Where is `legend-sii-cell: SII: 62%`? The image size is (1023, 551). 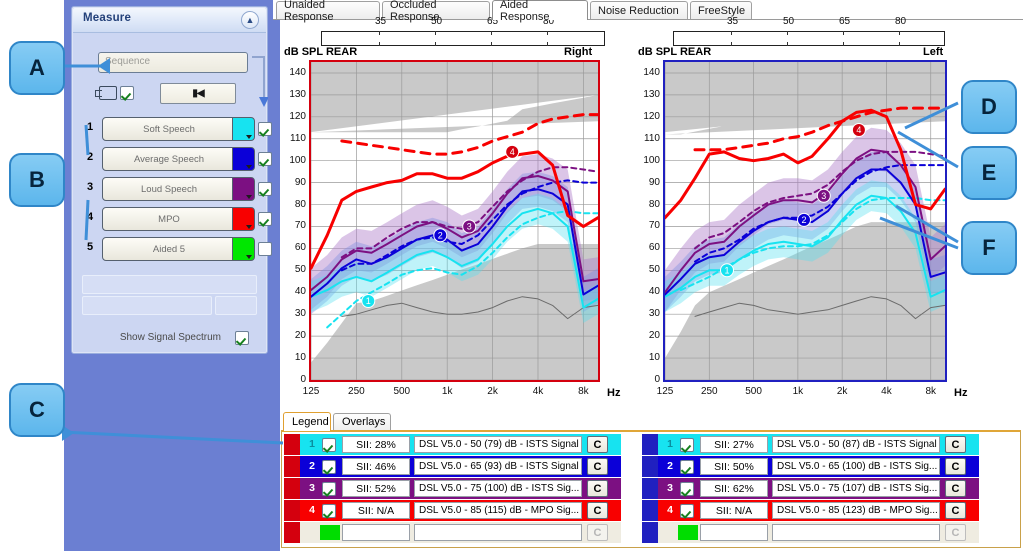
legend-sii-cell: SII: 62% is located at coordinates (734, 488).